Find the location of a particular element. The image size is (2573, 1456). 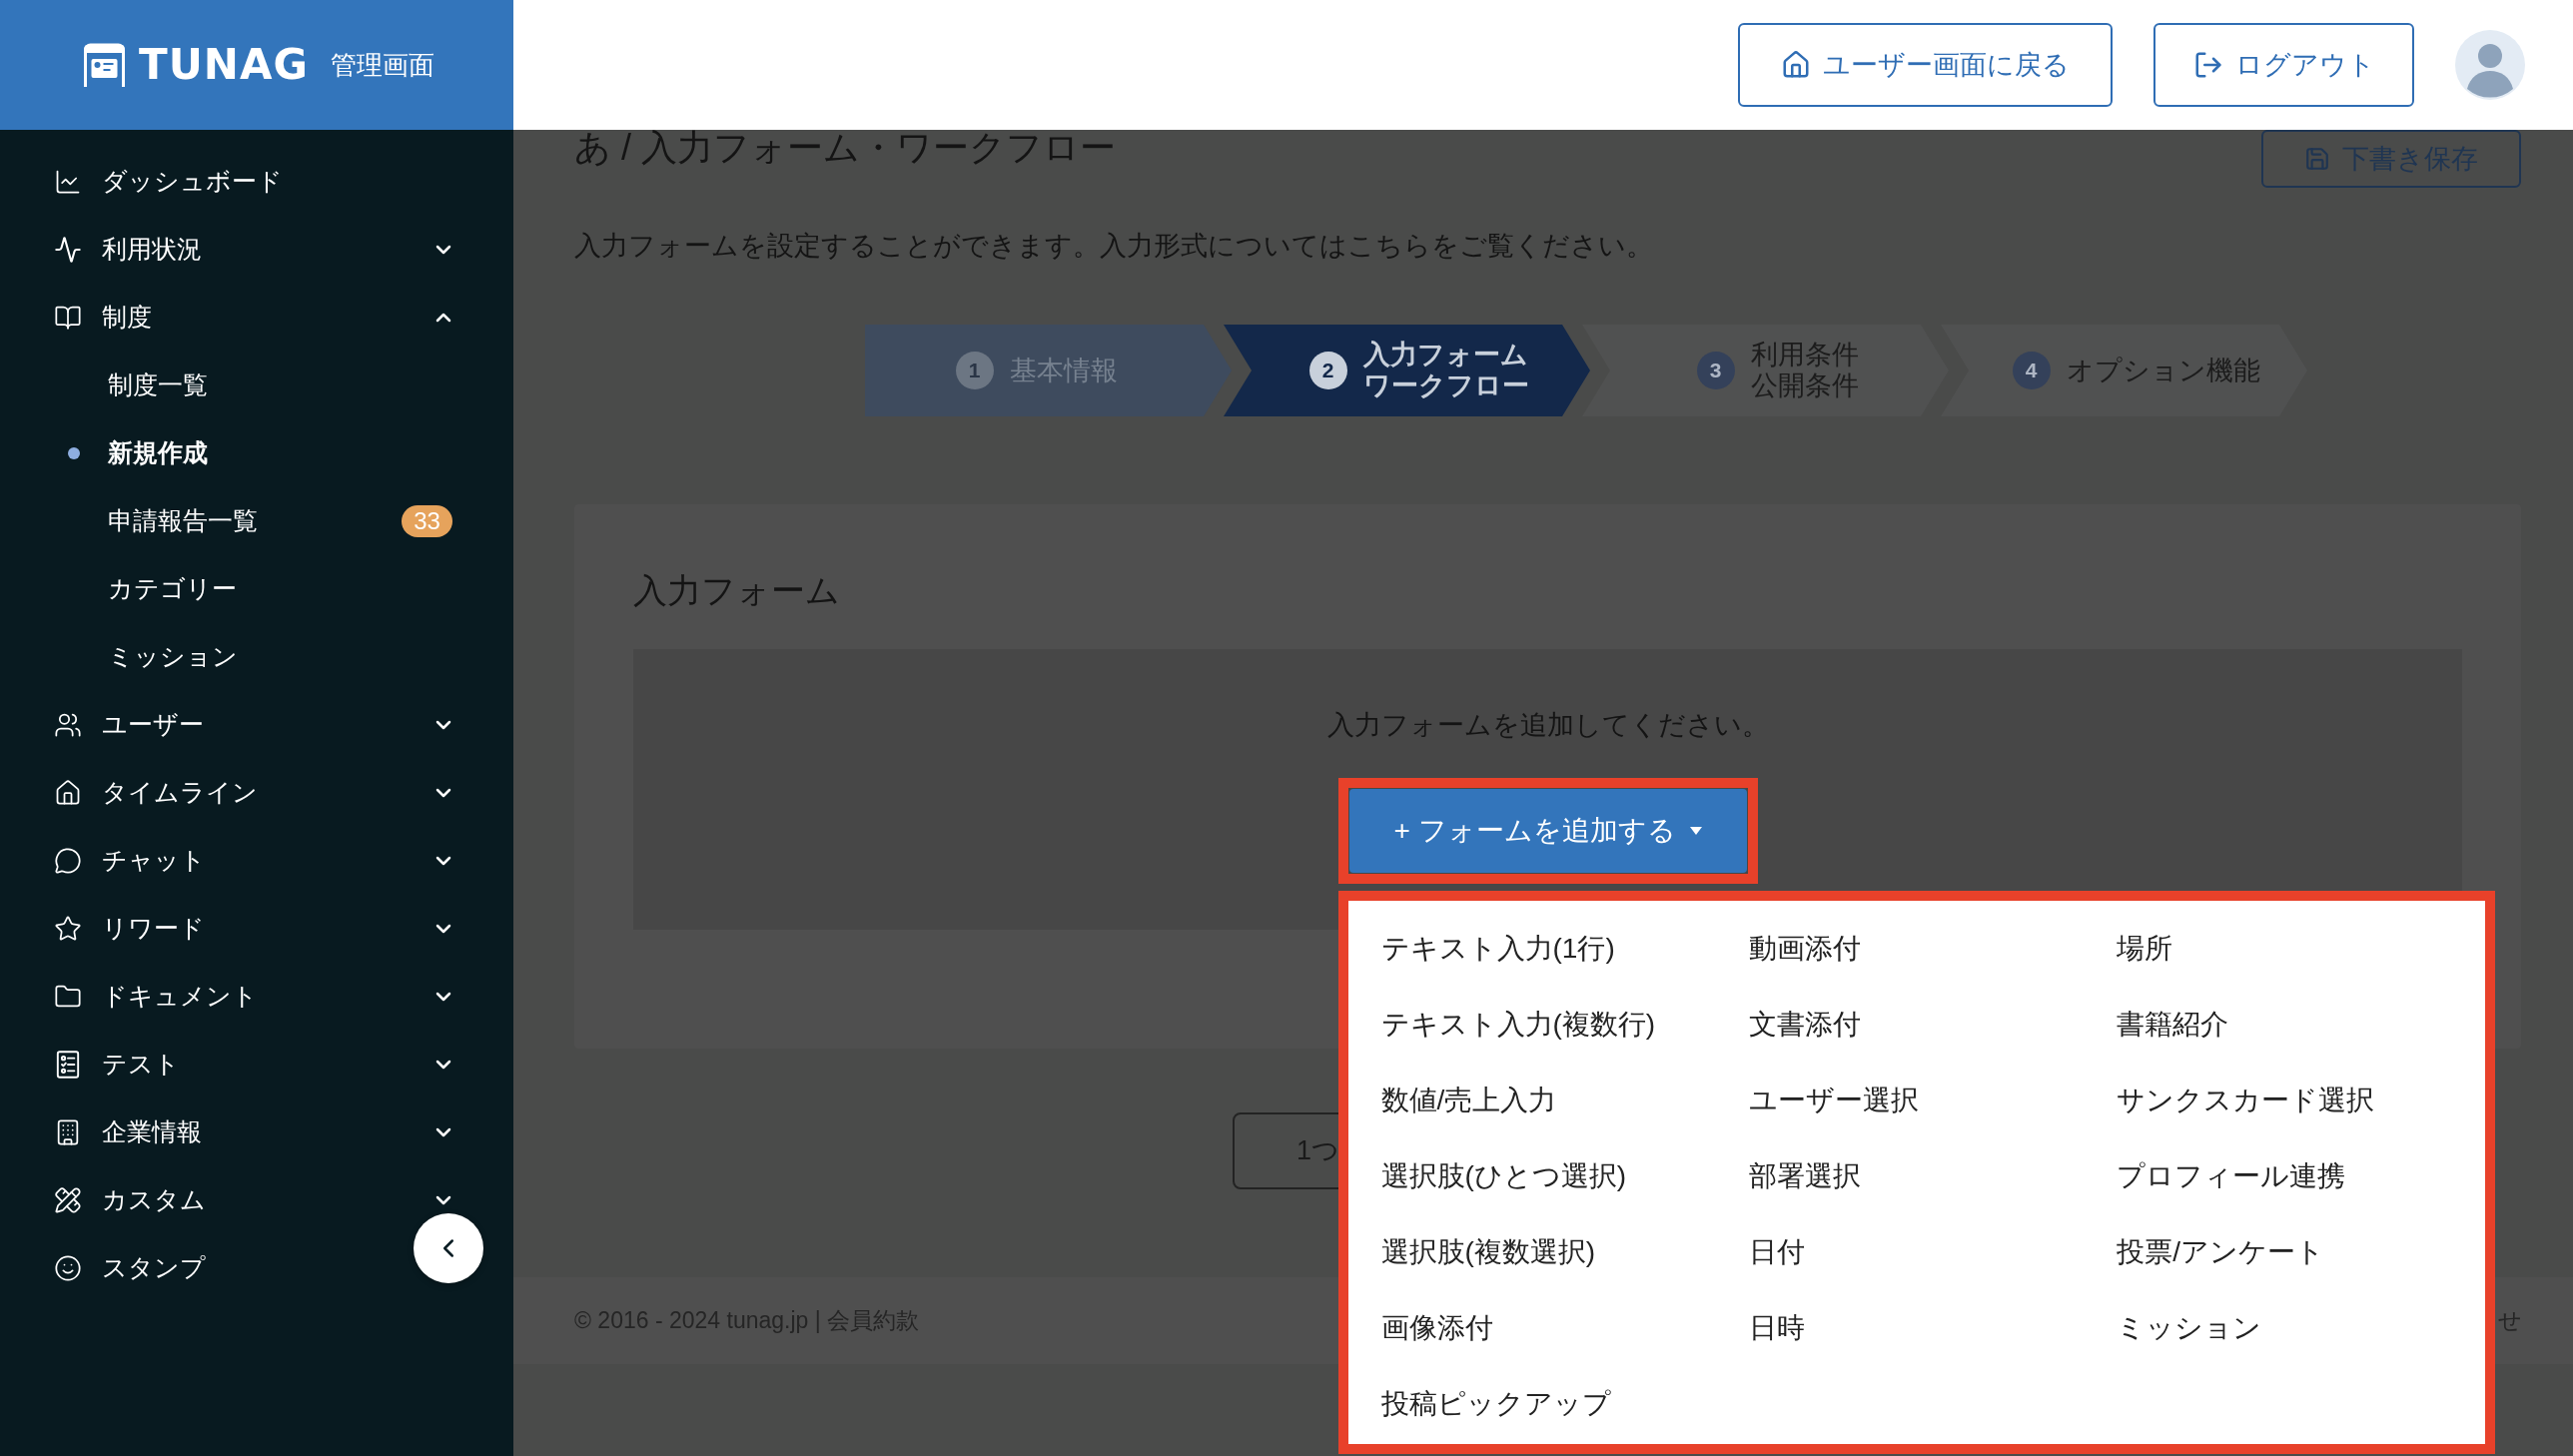

menu-item: 日時 is located at coordinates (1776, 1328).